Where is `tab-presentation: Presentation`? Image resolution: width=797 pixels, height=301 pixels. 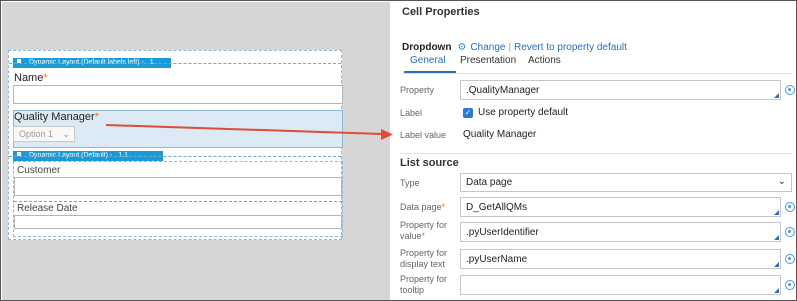
tab-presentation: Presentation is located at coordinates (488, 60).